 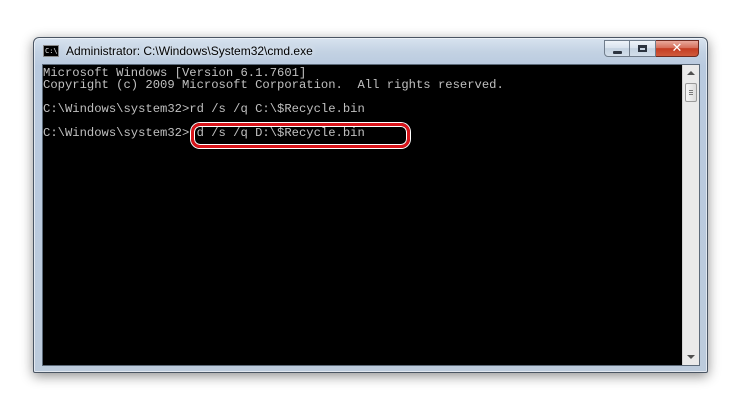 I want to click on close-icon: ✕, so click(x=677, y=48).